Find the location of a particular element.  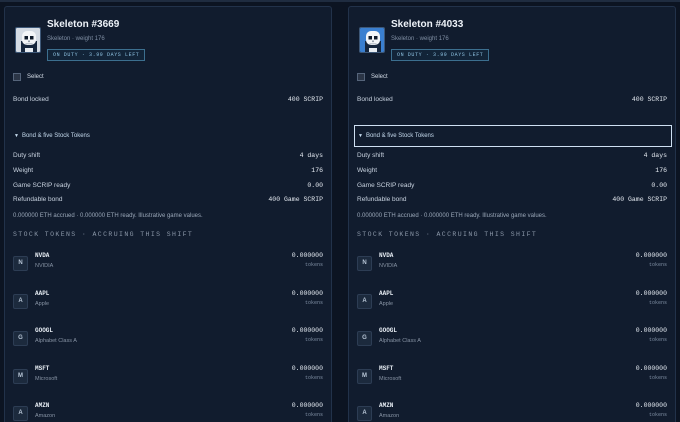

weight-row: Weight 176 is located at coordinates (168, 170).